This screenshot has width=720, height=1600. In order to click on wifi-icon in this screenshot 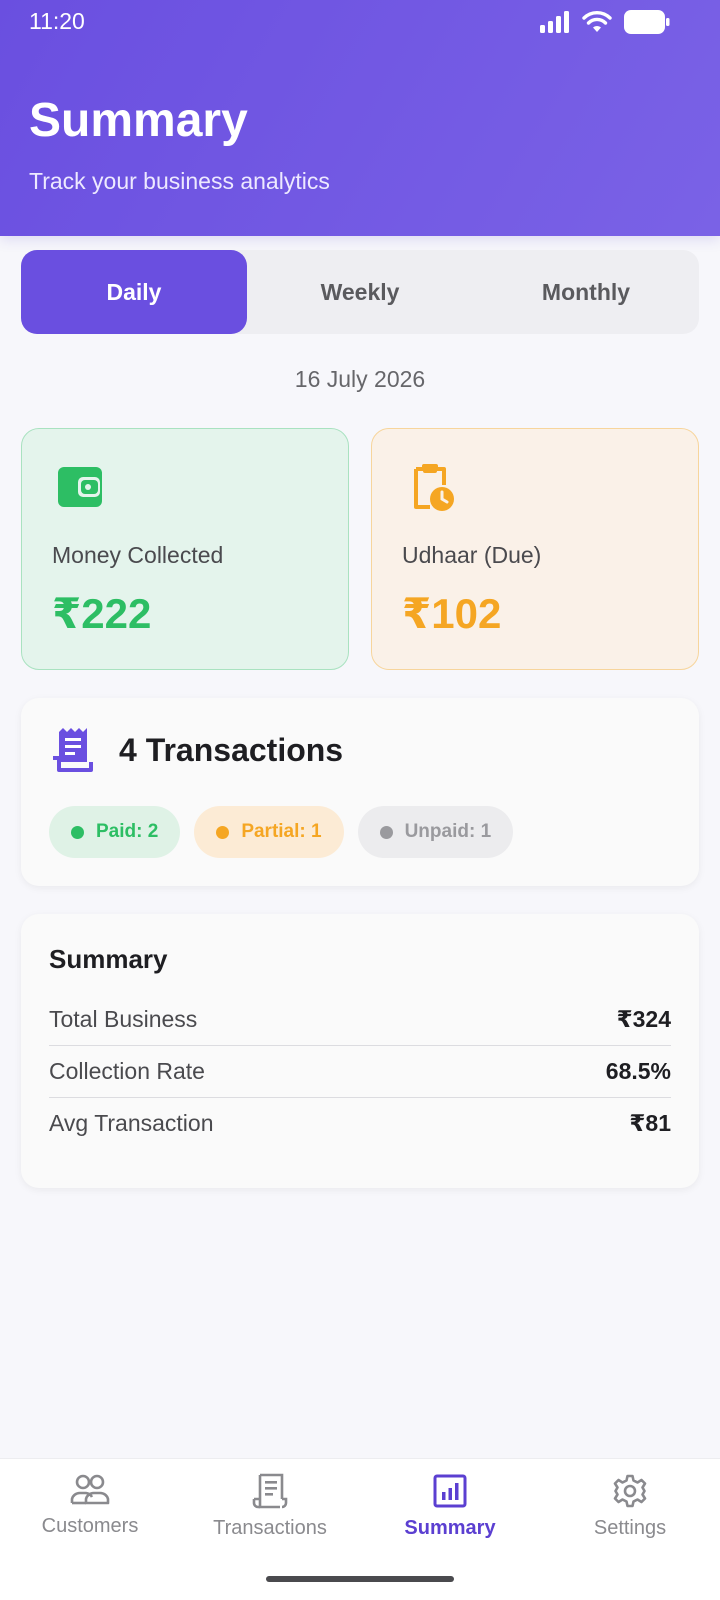, I will do `click(597, 21)`.